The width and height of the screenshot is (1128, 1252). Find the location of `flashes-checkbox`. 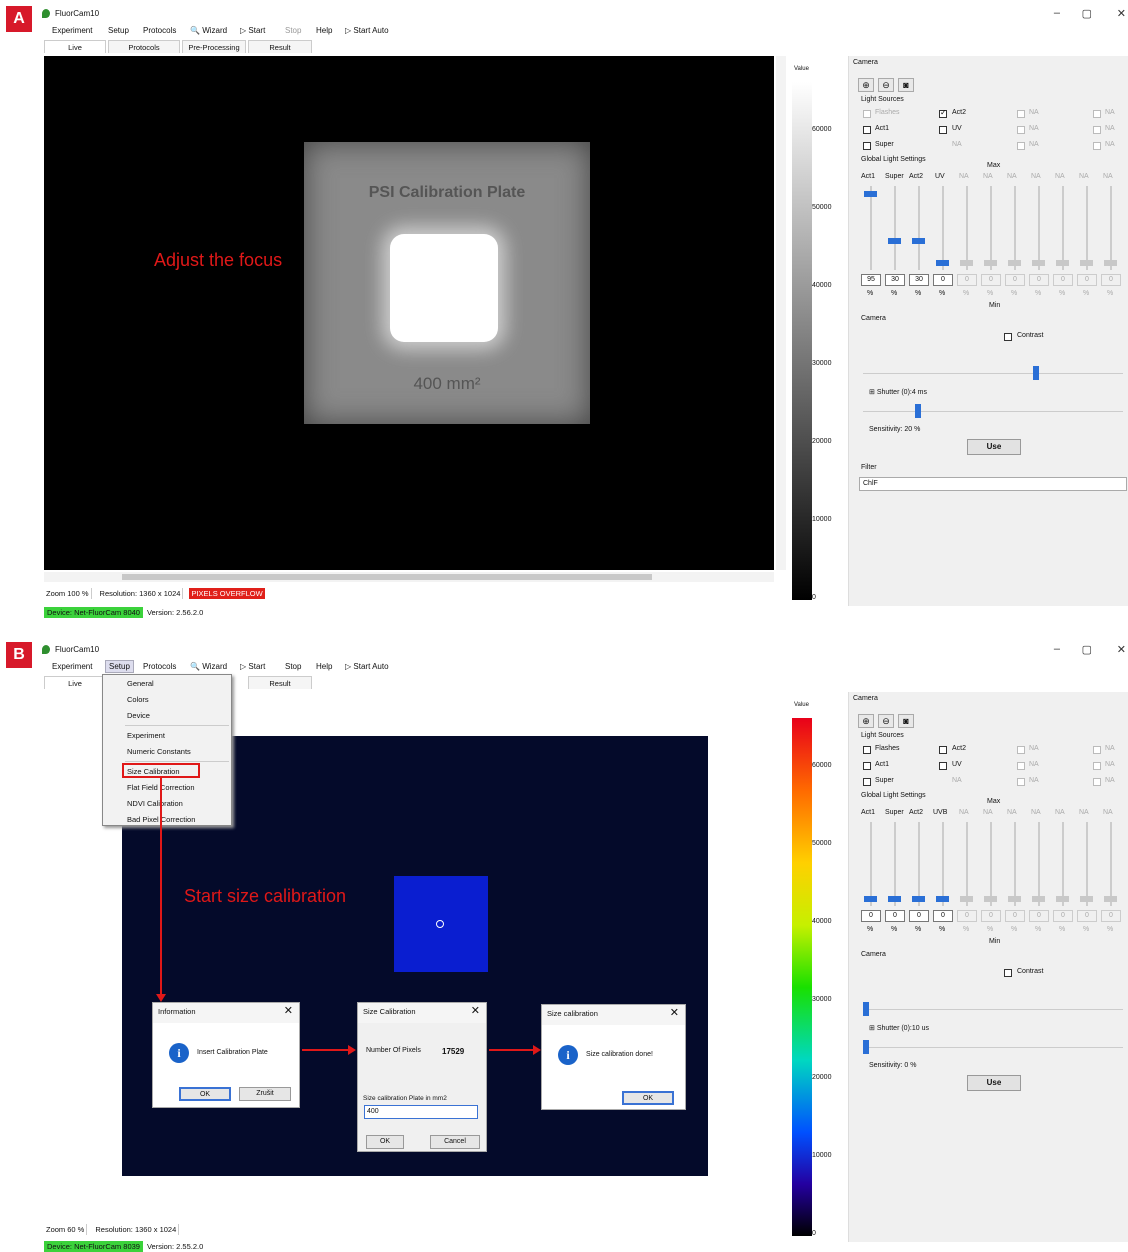

flashes-checkbox is located at coordinates (867, 114).